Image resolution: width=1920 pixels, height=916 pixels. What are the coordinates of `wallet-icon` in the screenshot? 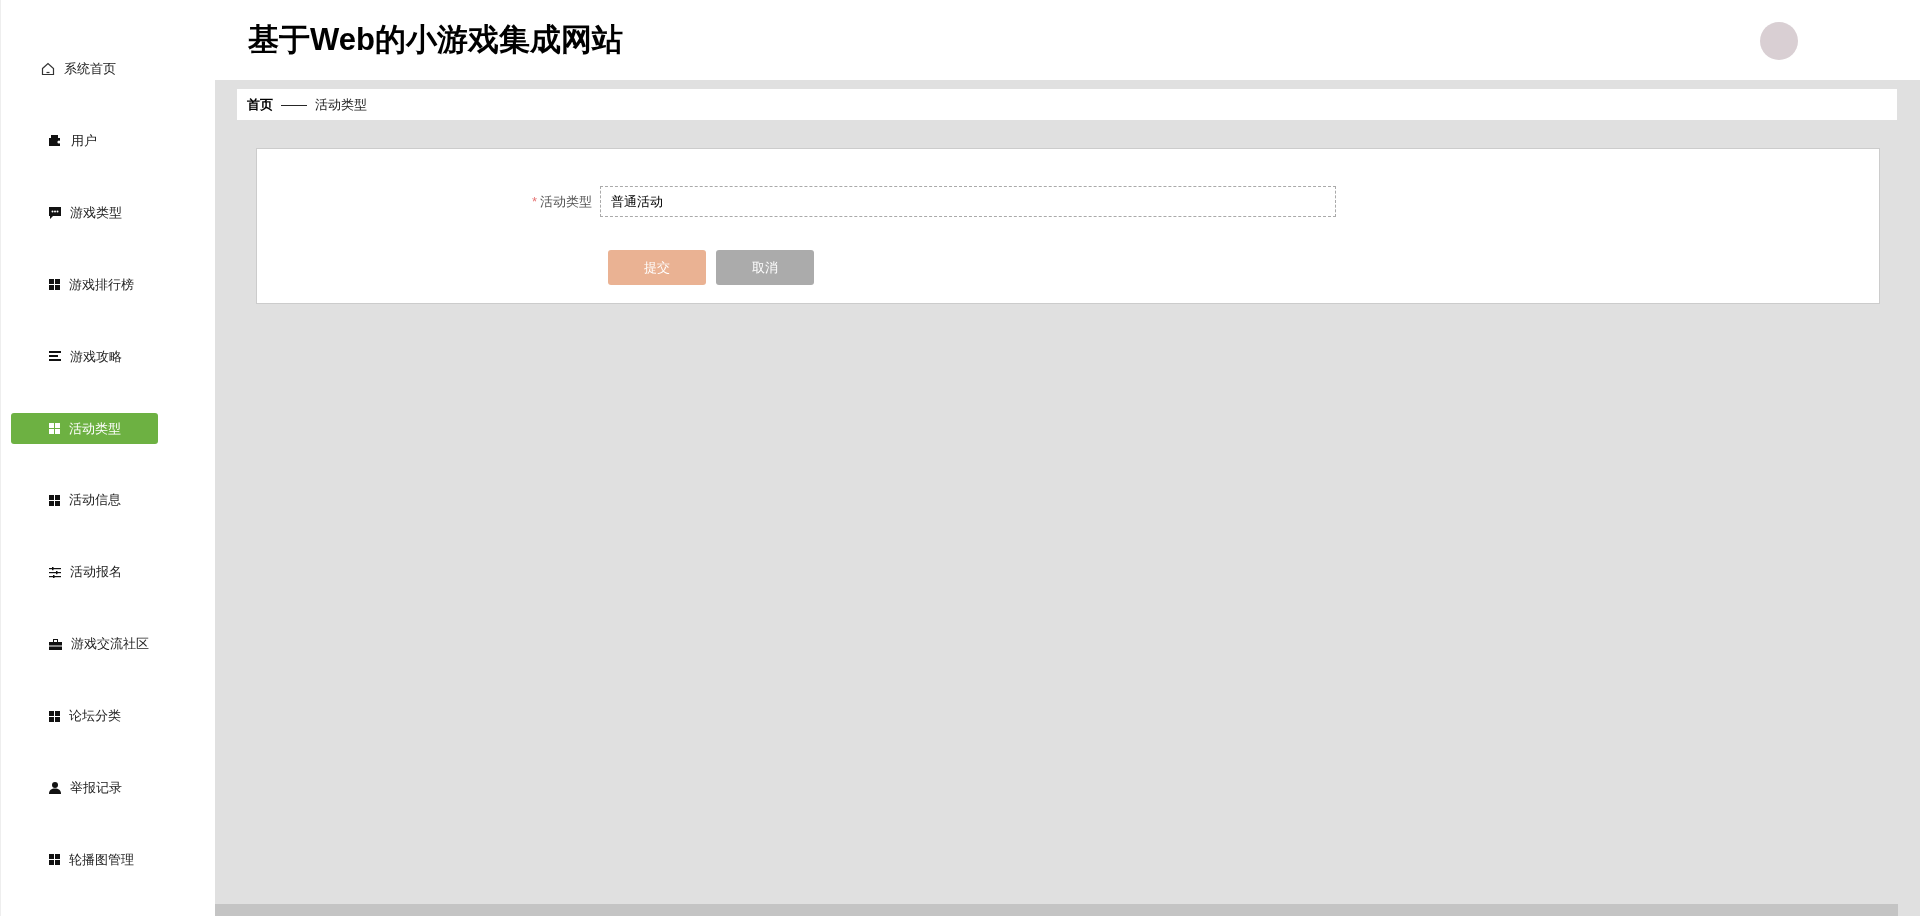 It's located at (55, 141).